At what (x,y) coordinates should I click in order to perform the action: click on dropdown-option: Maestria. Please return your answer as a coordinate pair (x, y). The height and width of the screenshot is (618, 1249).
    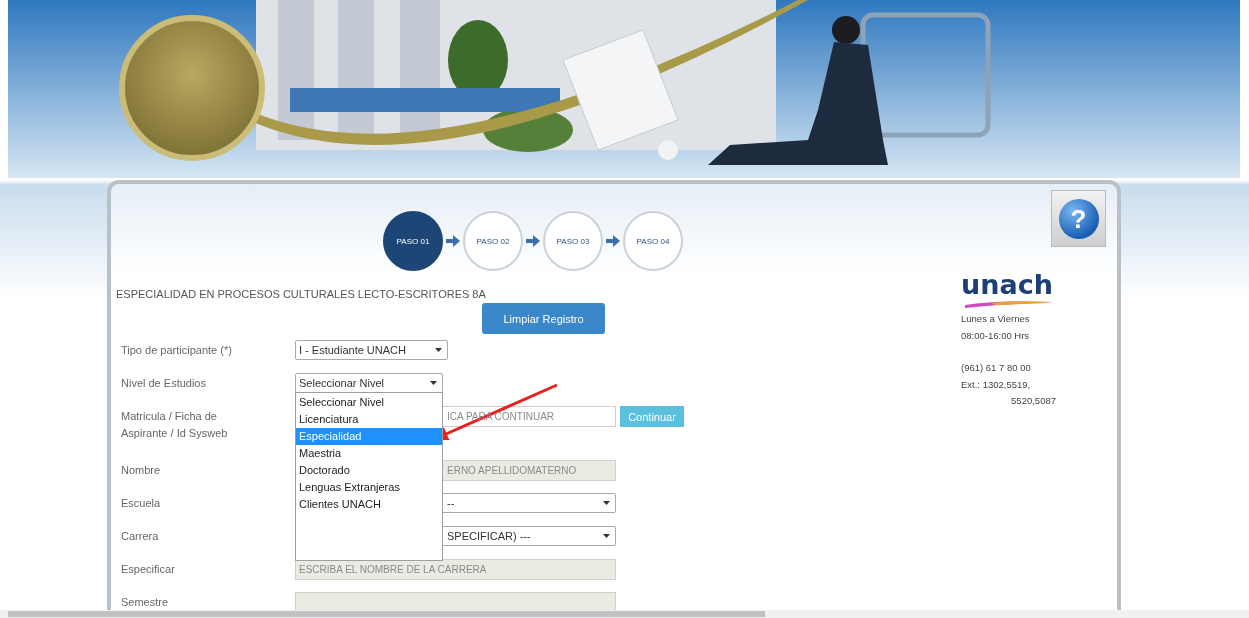
    Looking at the image, I should click on (369, 453).